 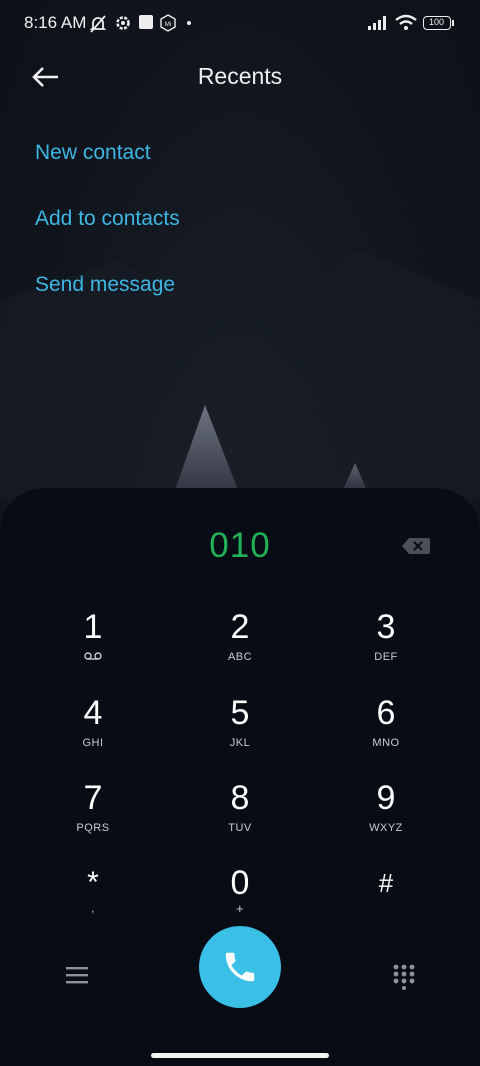 I want to click on key-digit: 4, so click(x=93, y=713).